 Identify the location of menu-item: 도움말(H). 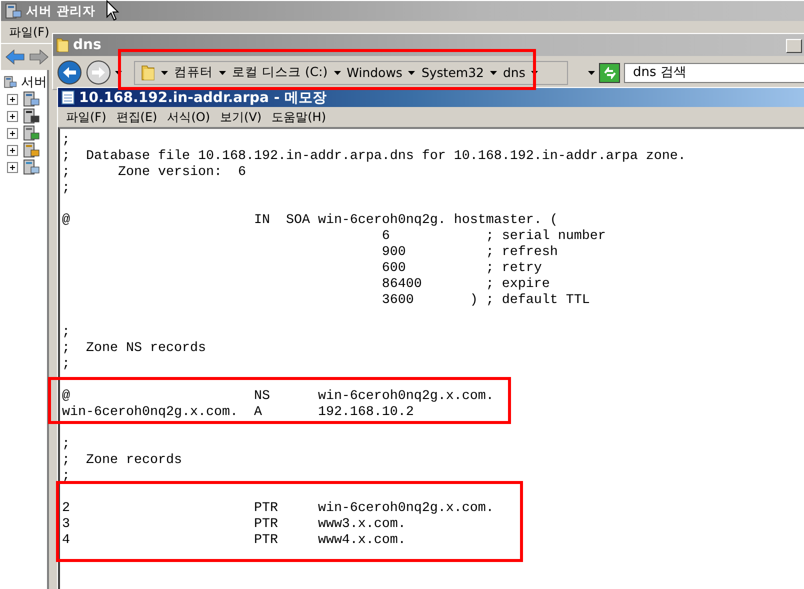
(299, 117).